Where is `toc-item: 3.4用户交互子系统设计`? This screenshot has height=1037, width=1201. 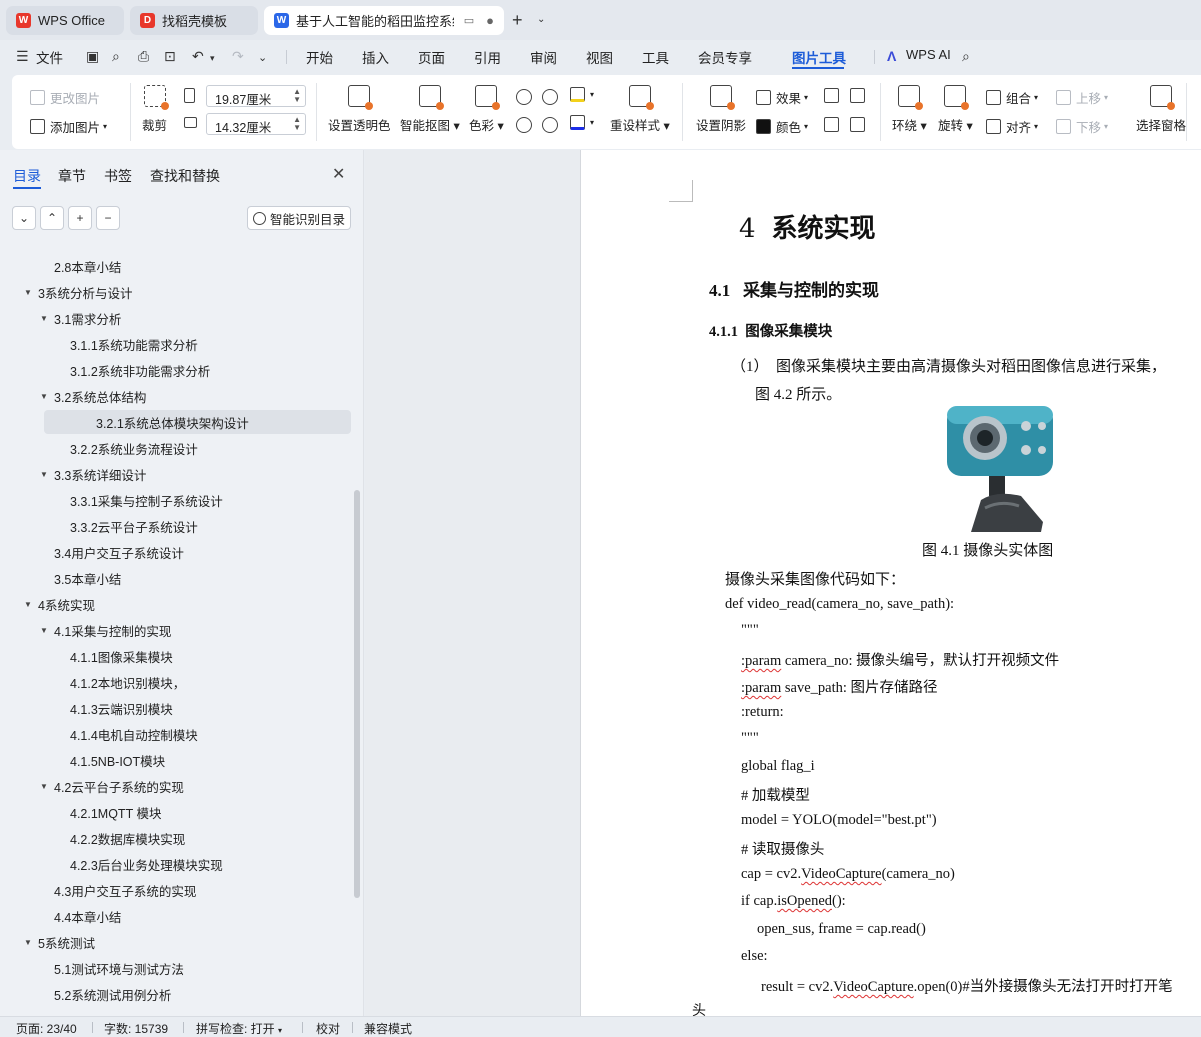 toc-item: 3.4用户交互子系统设计 is located at coordinates (175, 552).